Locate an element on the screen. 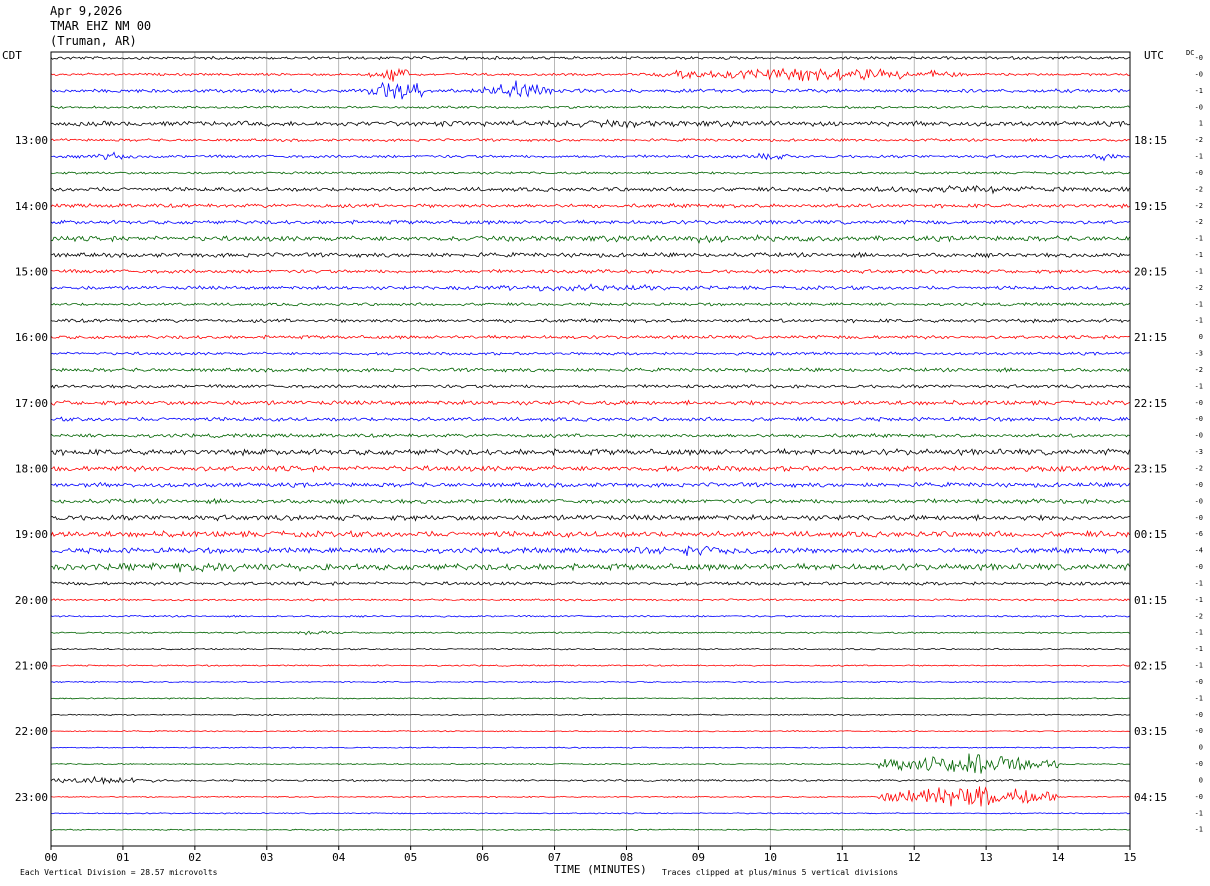  cdt-label: 14:00 is located at coordinates (31, 206).